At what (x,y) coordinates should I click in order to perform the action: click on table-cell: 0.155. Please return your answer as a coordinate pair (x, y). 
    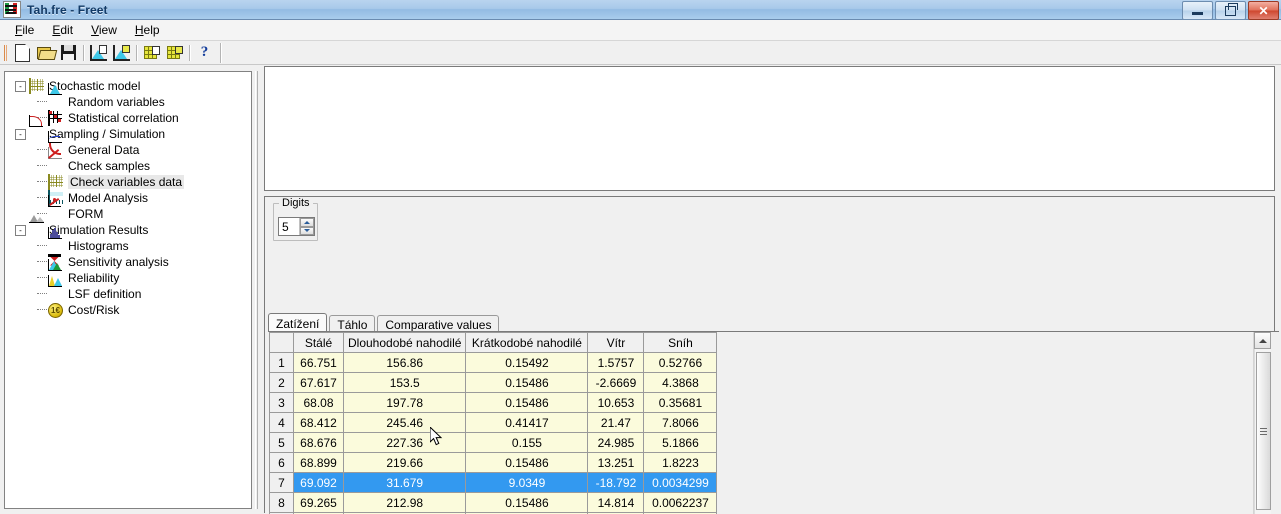
    Looking at the image, I should click on (527, 443).